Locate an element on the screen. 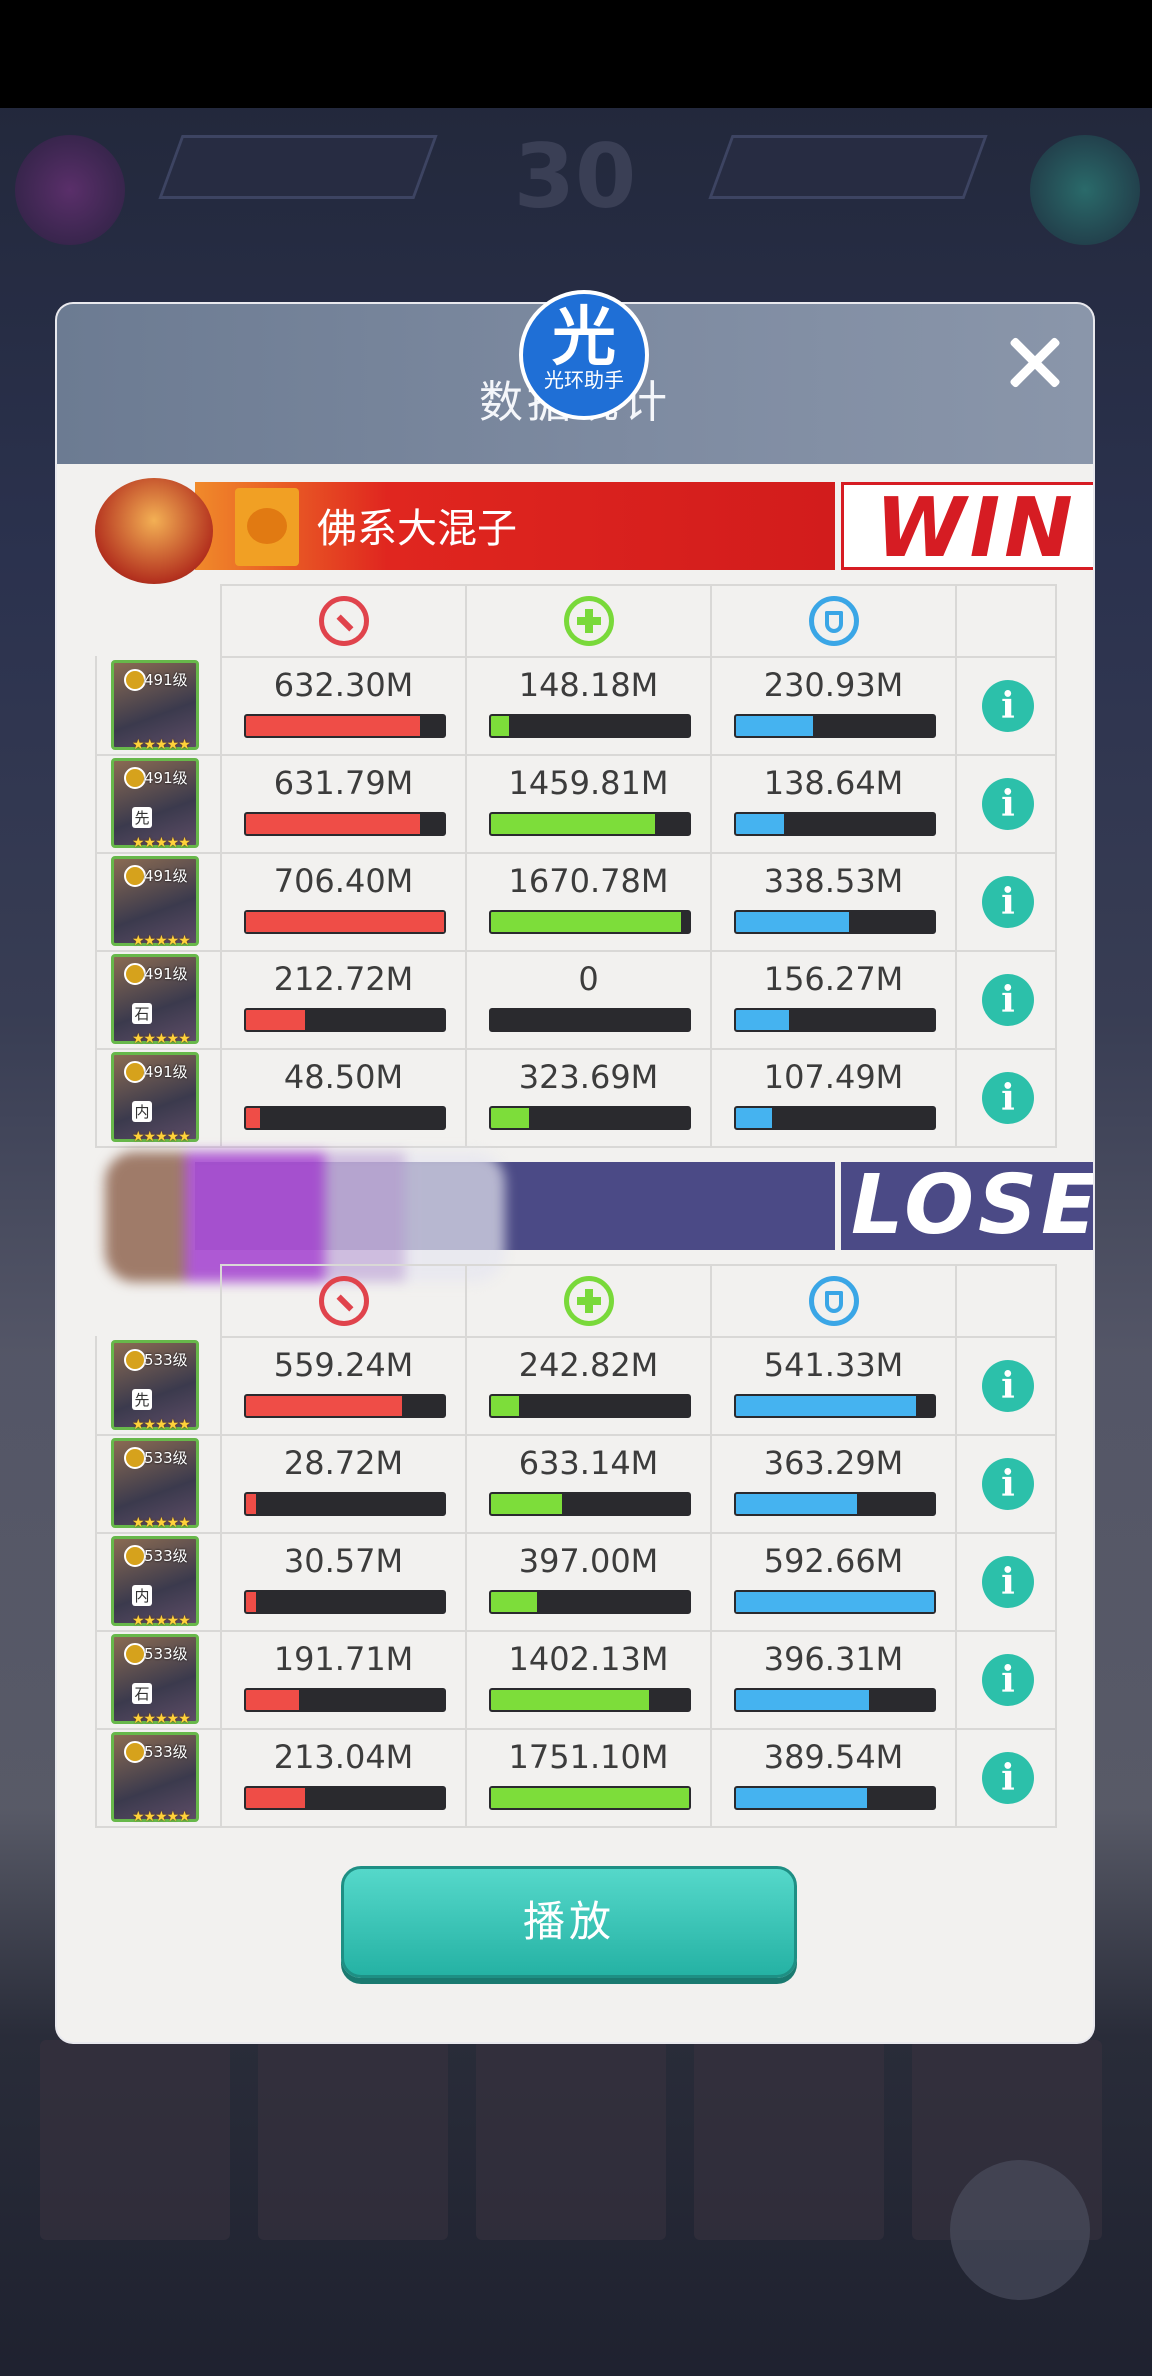 This screenshot has width=1152, height=2376. hero-tag: 内 is located at coordinates (142, 1595).